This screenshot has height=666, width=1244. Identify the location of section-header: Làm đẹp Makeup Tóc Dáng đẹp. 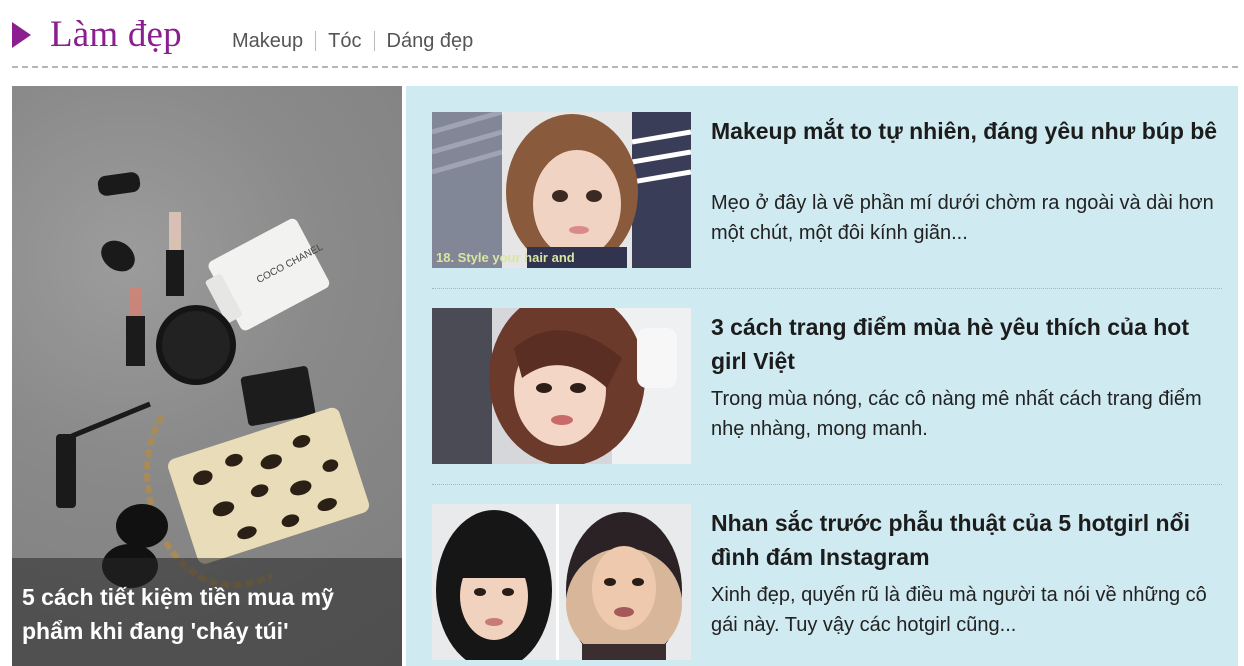
(622, 35).